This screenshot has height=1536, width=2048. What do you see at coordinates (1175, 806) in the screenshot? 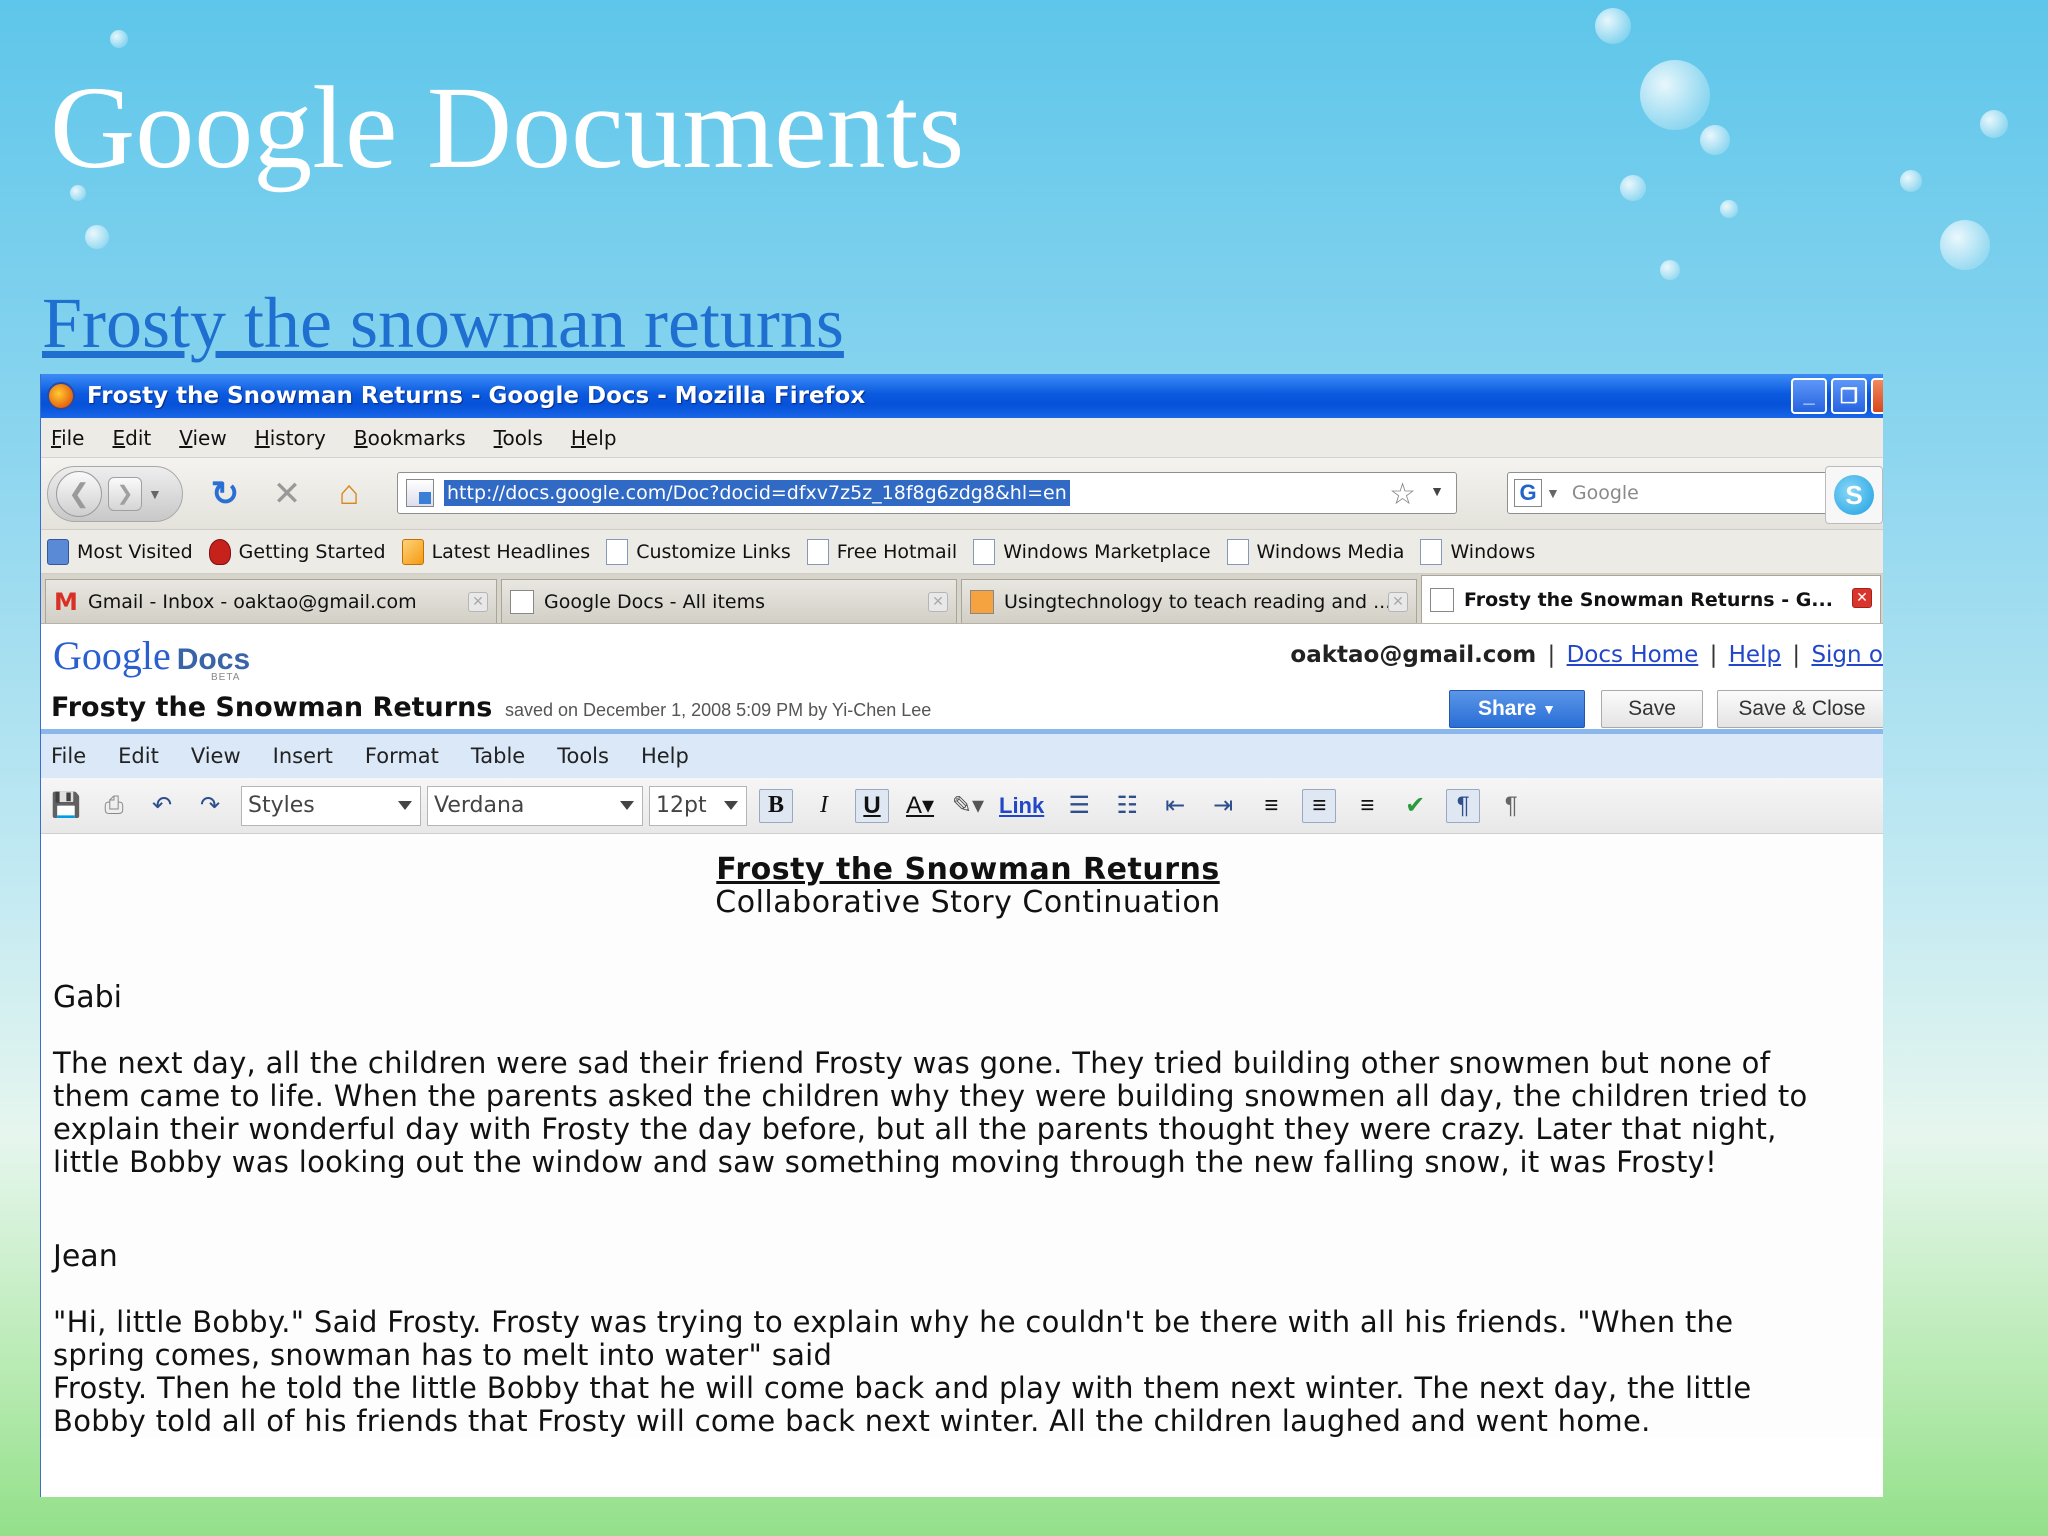
I see `decrease-indent-icon: ⇤` at bounding box center [1175, 806].